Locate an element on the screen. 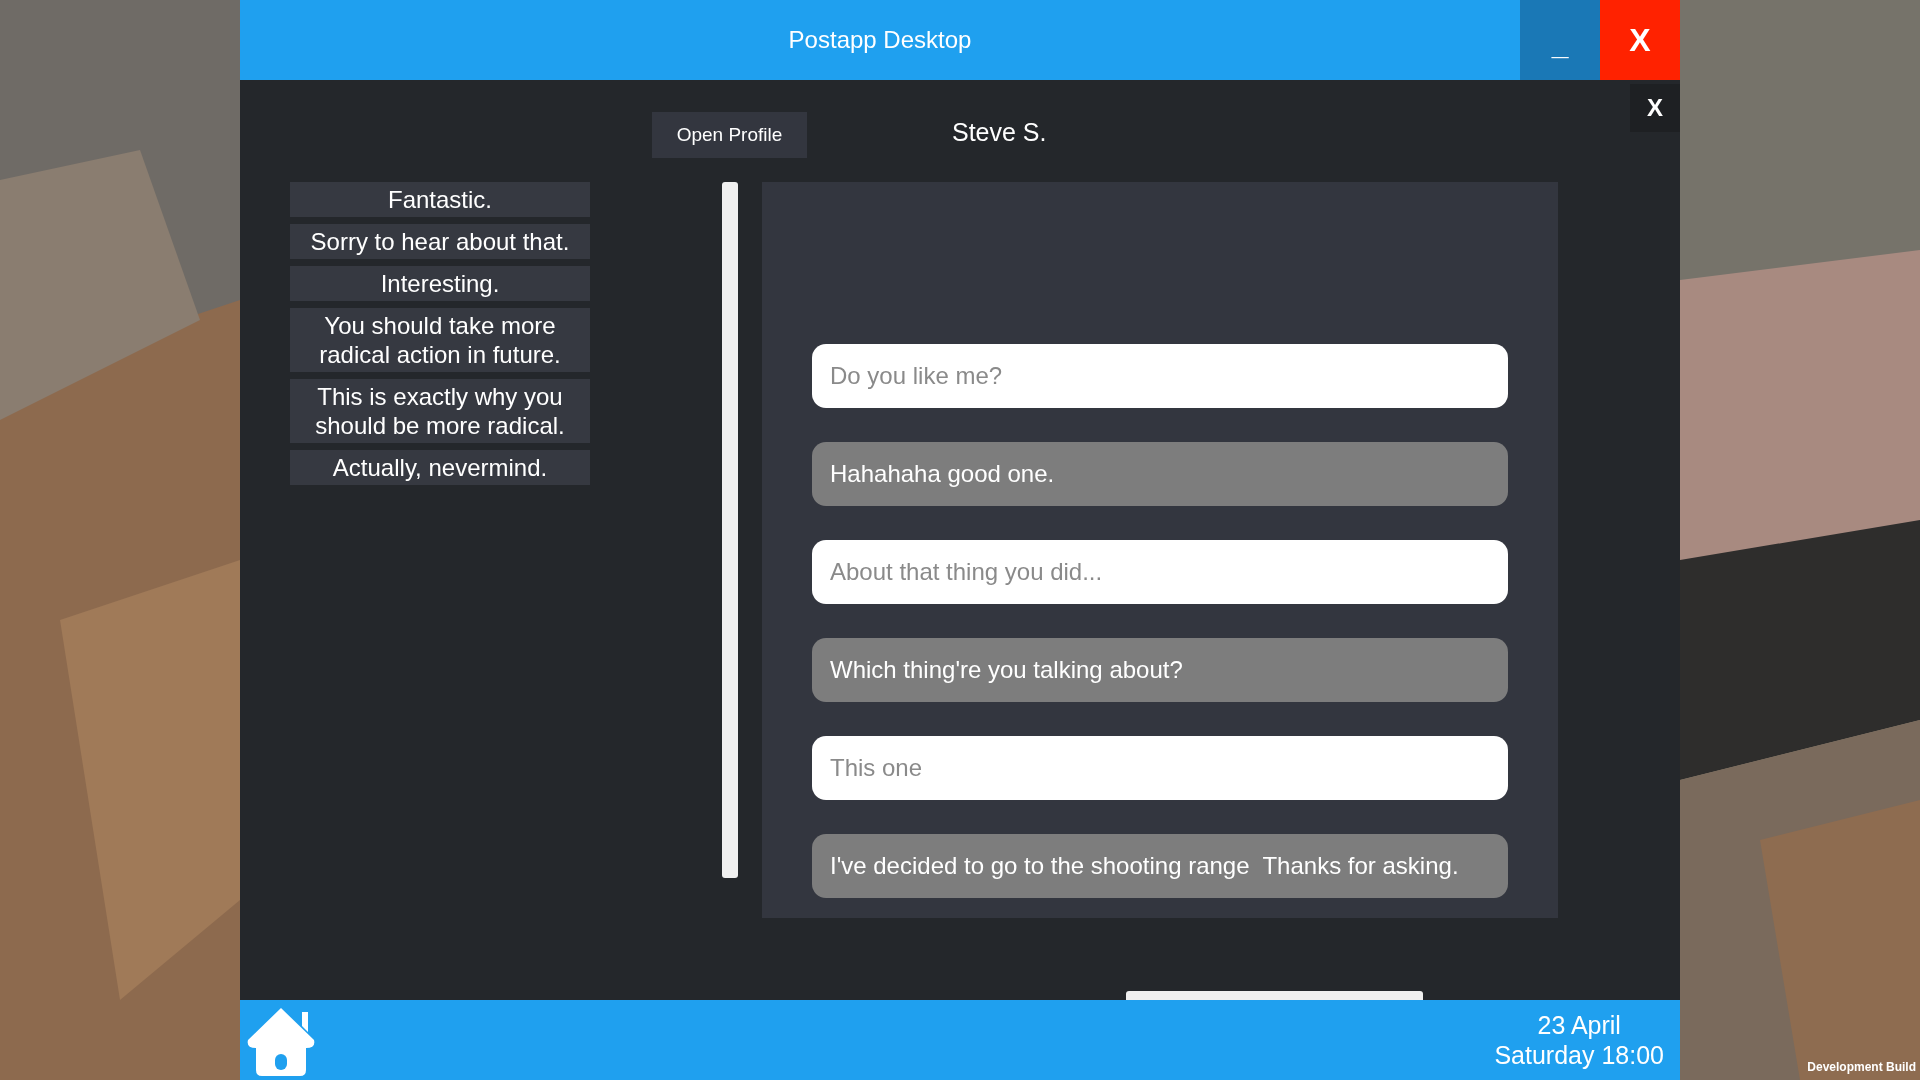  build-label: Development Build is located at coordinates (1861, 1067).